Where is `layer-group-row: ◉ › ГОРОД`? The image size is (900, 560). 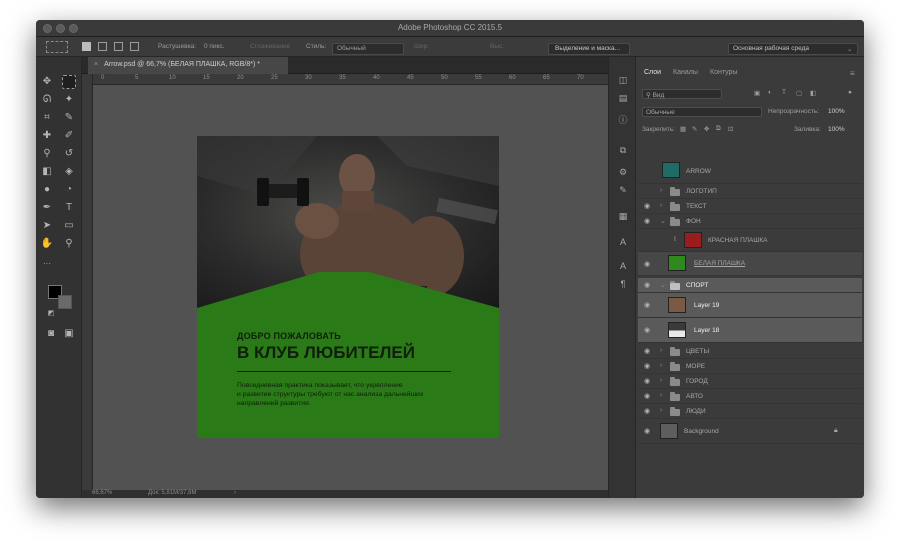
layer-group-row: ◉ › ГОРОД is located at coordinates (750, 381).